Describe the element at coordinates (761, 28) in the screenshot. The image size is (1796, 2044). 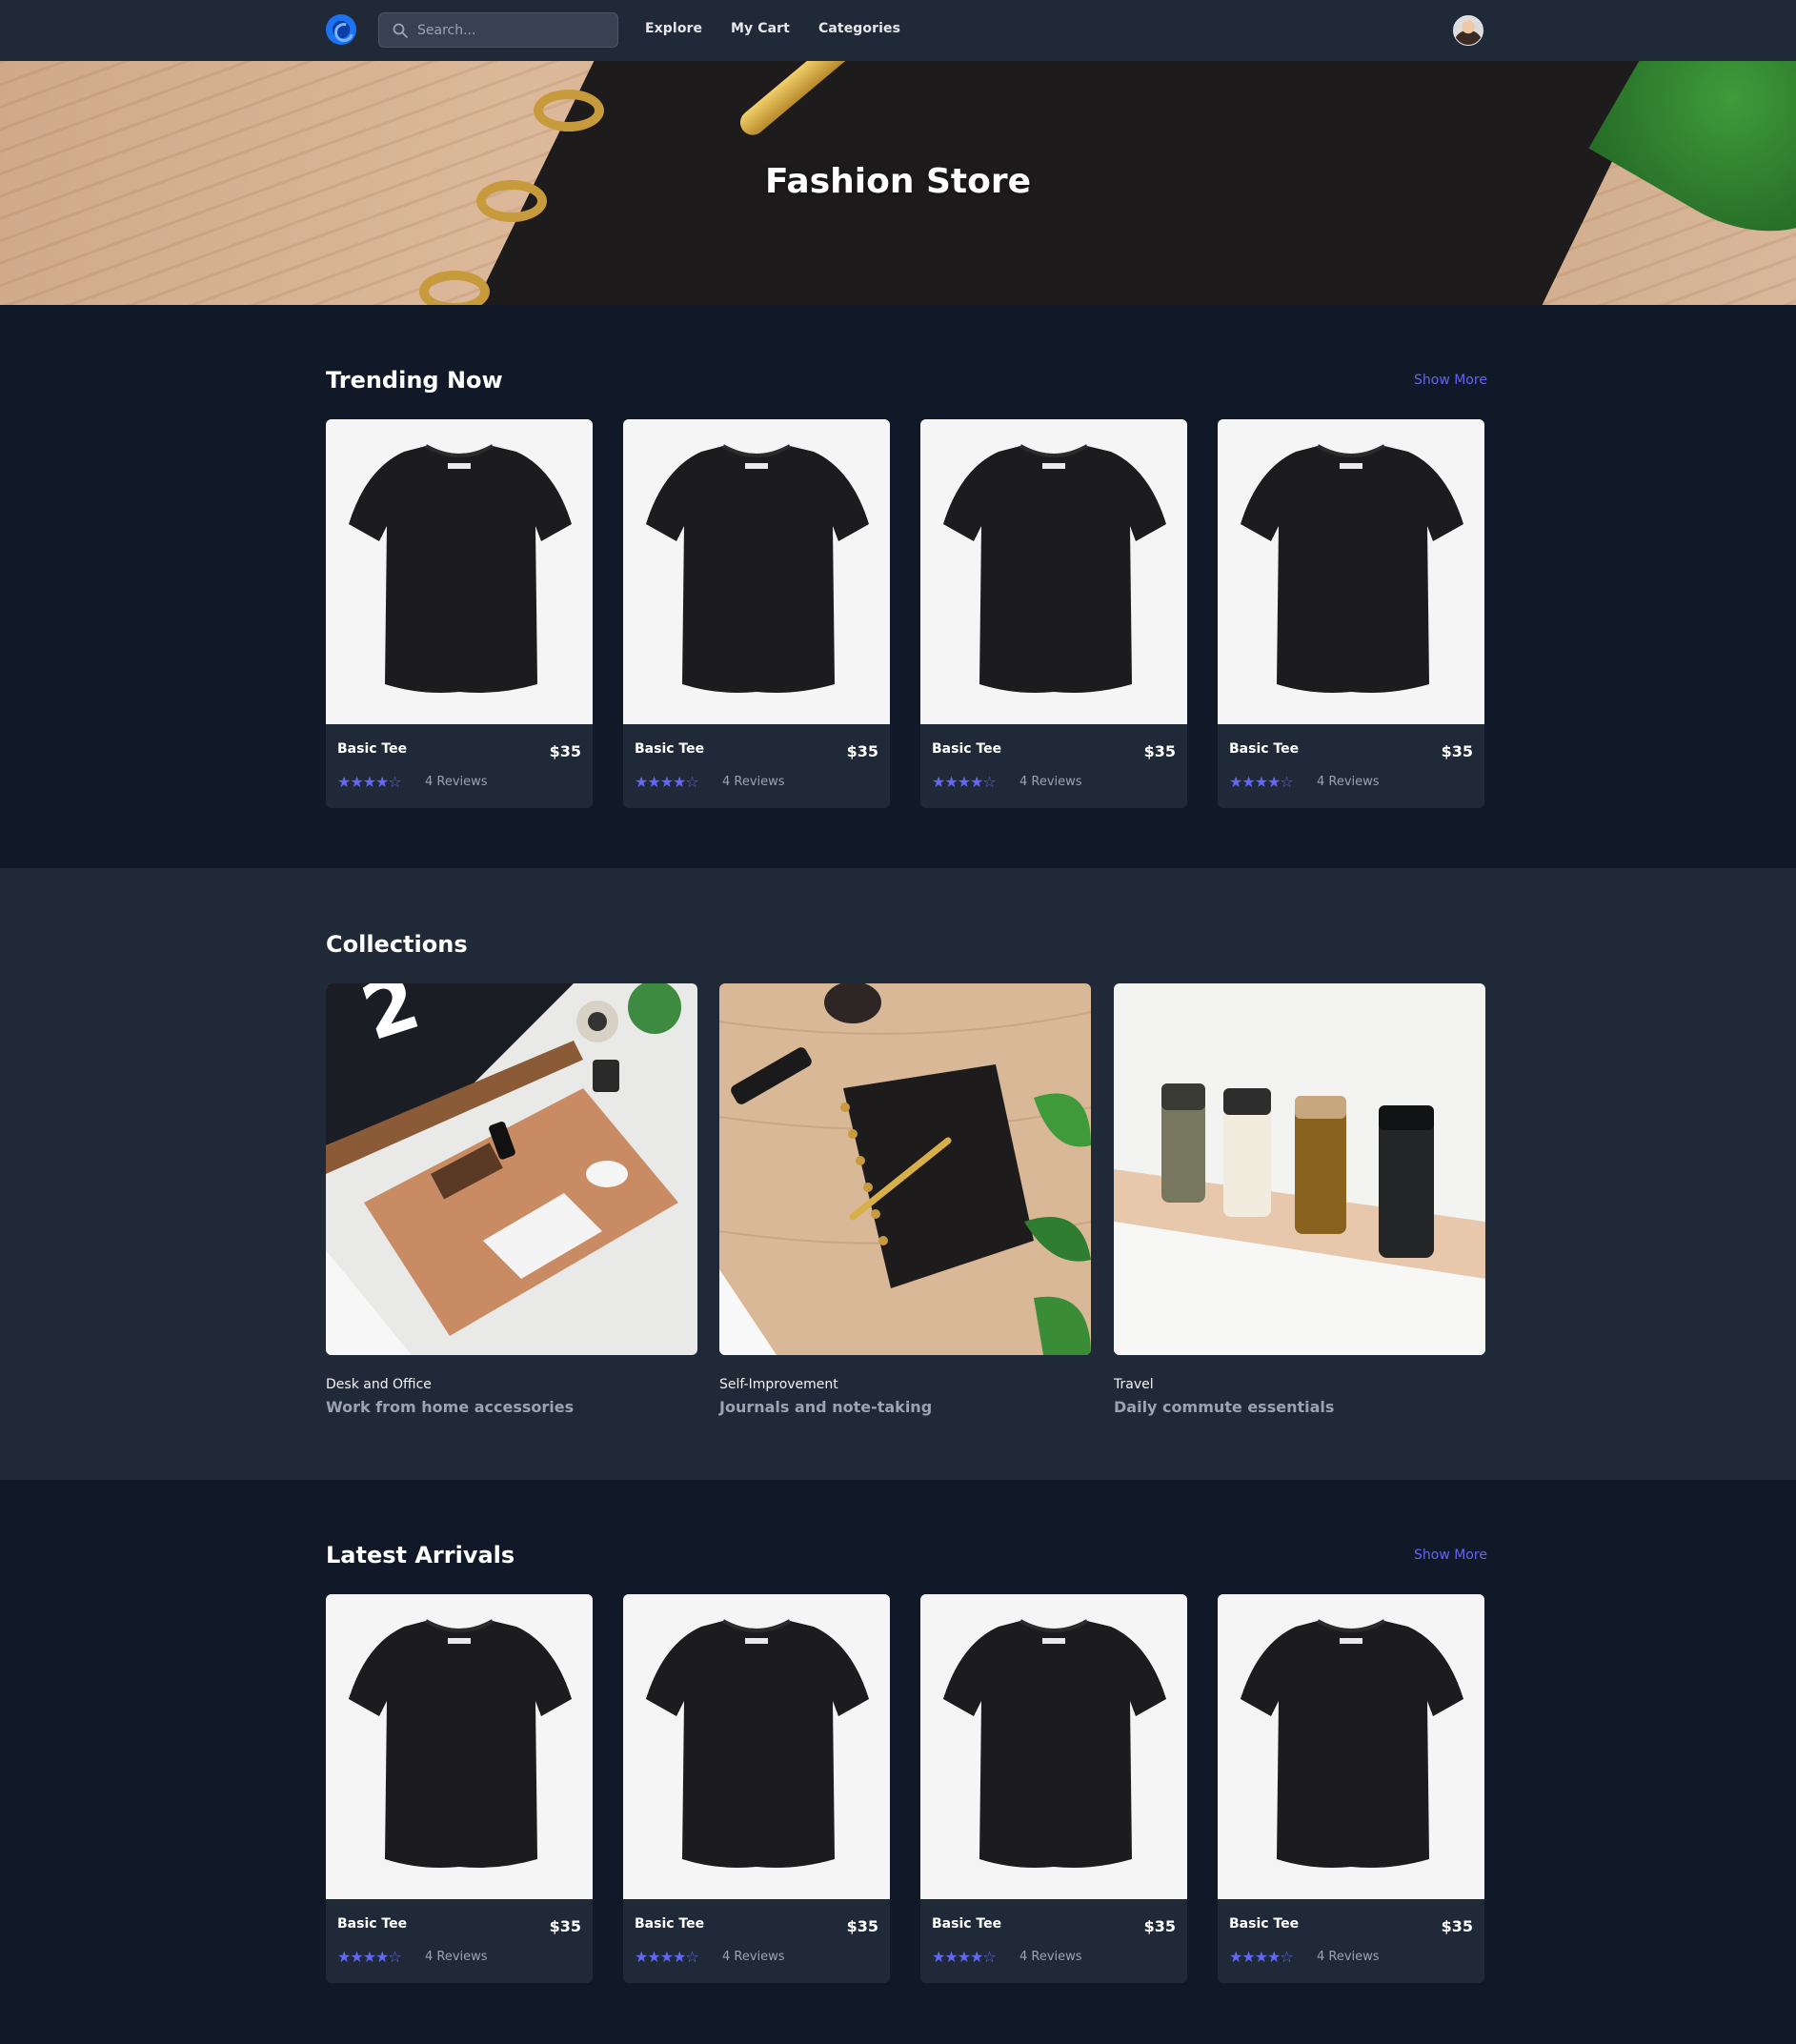
I see `nav-link-my-cart: My Cart` at that location.